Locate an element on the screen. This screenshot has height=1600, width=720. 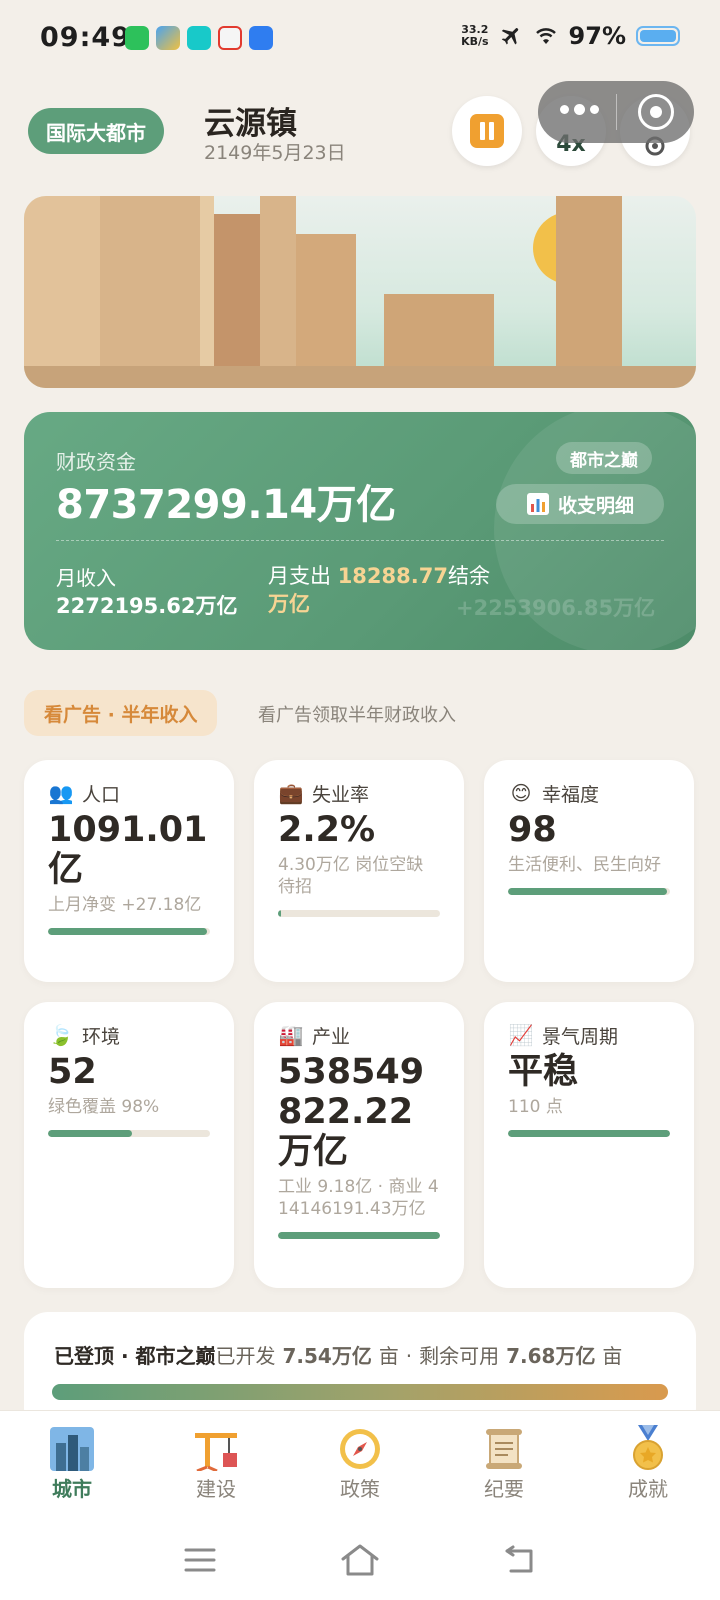
expense-unit: 万亿 is located at coordinates (289, 604).